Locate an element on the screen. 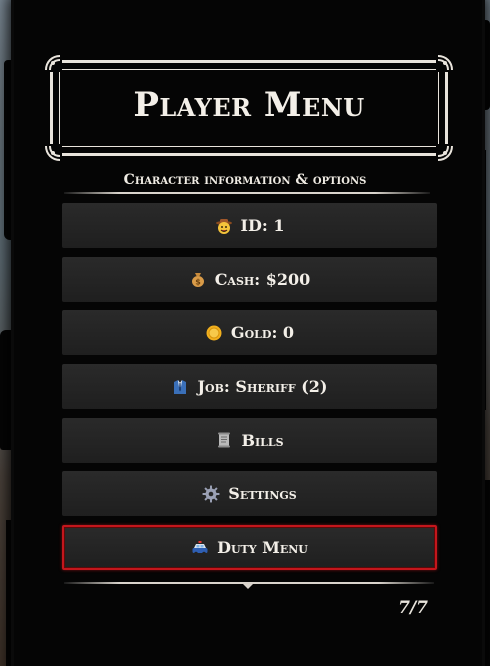  gold-coin-icon is located at coordinates (214, 333).